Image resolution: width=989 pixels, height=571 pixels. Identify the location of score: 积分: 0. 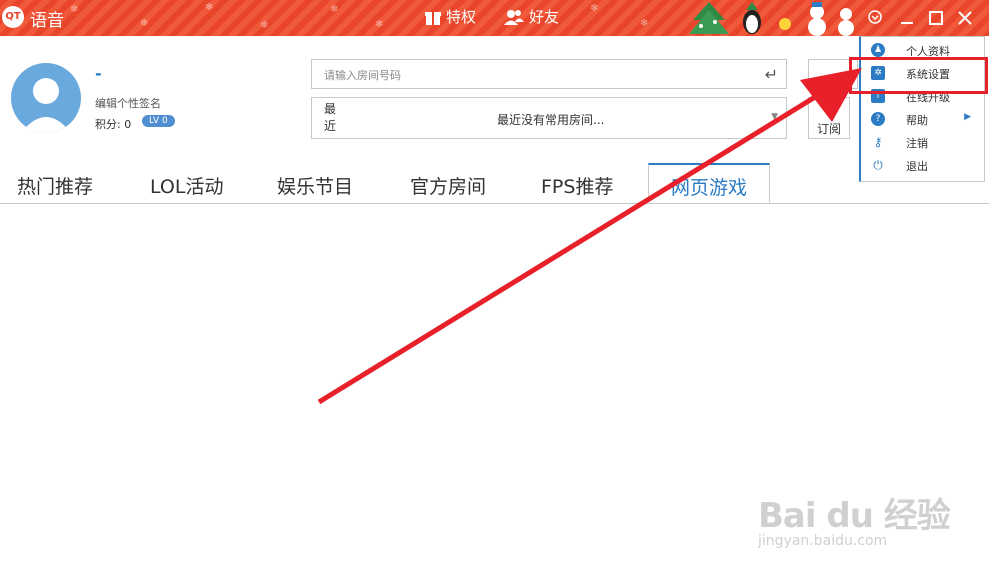
(113, 124).